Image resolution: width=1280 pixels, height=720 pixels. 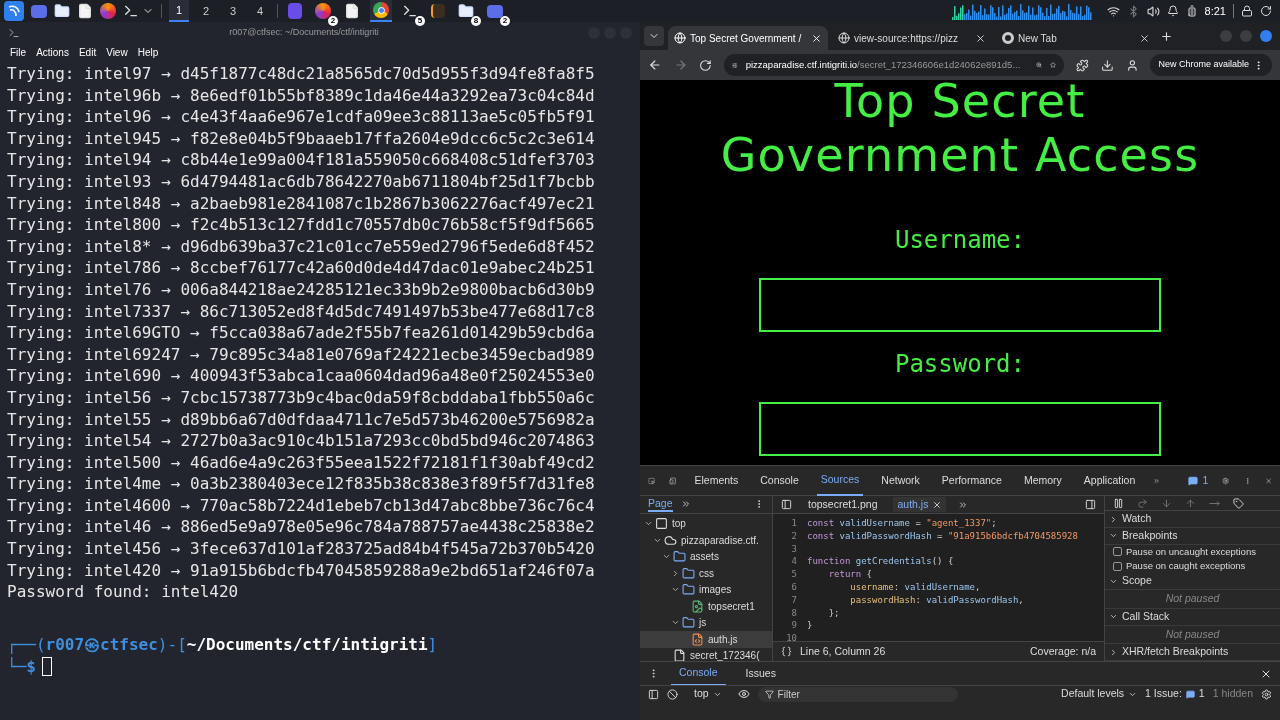 What do you see at coordinates (1215, 11) in the screenshot?
I see `clock: 8:21` at bounding box center [1215, 11].